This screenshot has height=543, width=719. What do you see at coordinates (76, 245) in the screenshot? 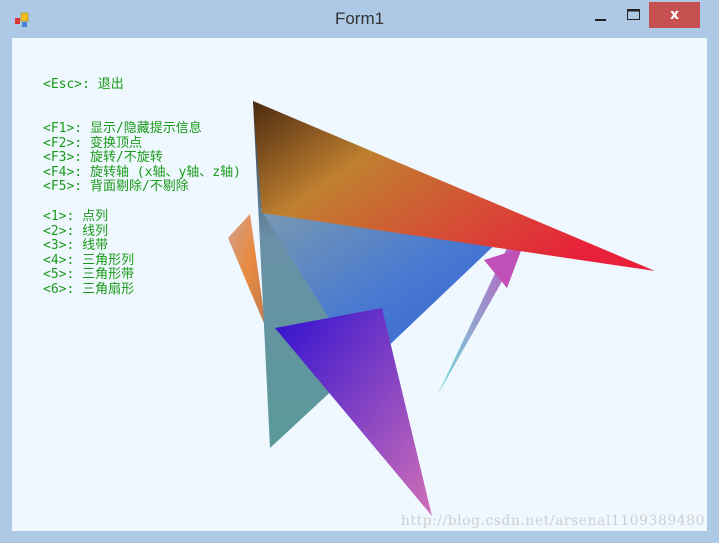
I see `help-line: <3>: 线带` at bounding box center [76, 245].